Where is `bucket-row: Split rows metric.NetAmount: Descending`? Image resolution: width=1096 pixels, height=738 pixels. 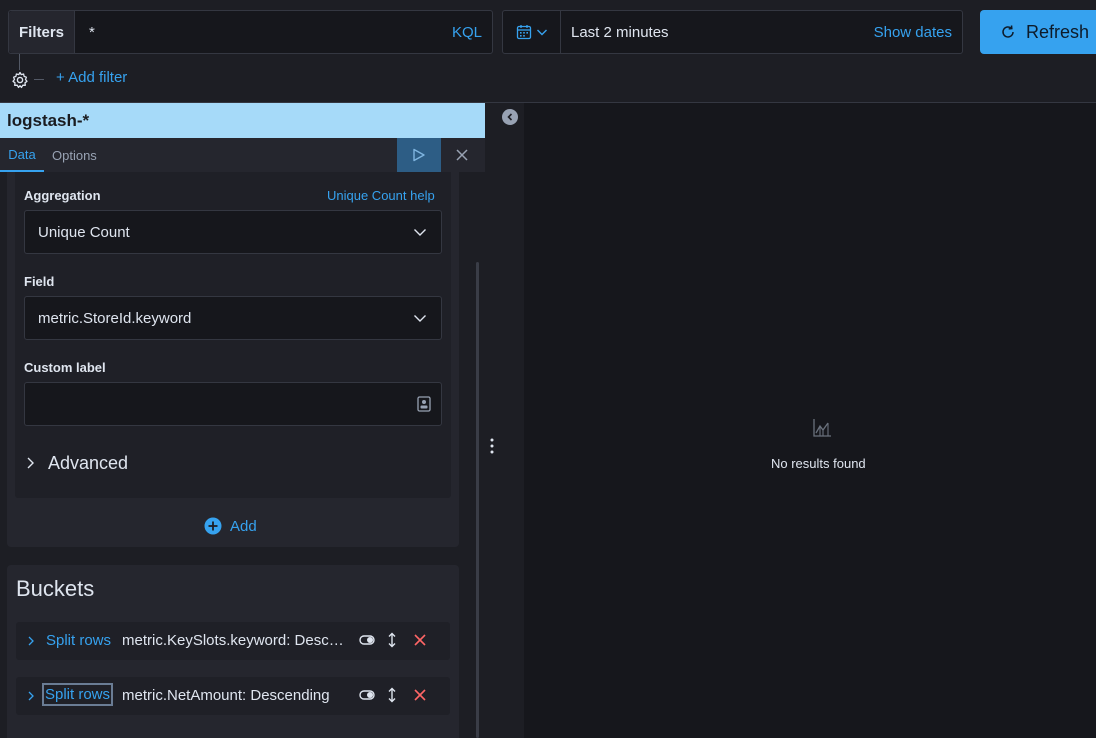
bucket-row: Split rows metric.NetAmount: Descending is located at coordinates (233, 696).